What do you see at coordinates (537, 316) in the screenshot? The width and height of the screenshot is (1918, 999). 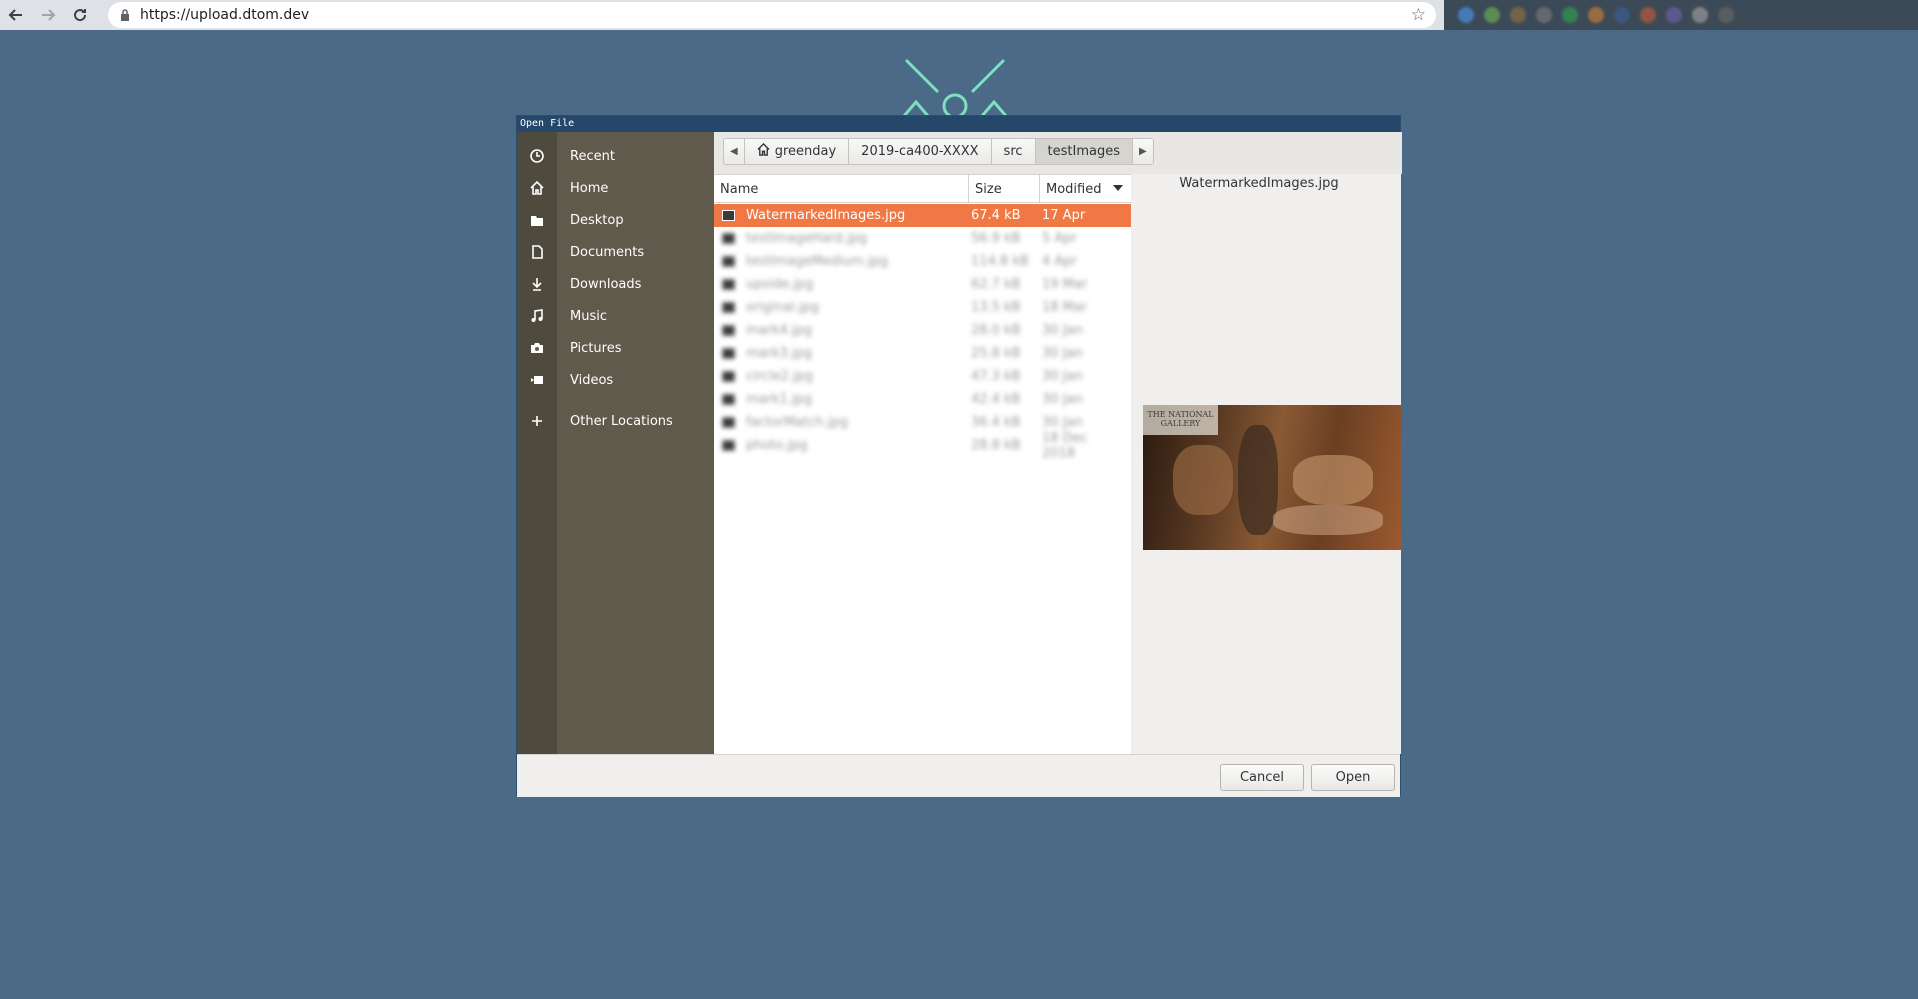 I see `music-icon` at bounding box center [537, 316].